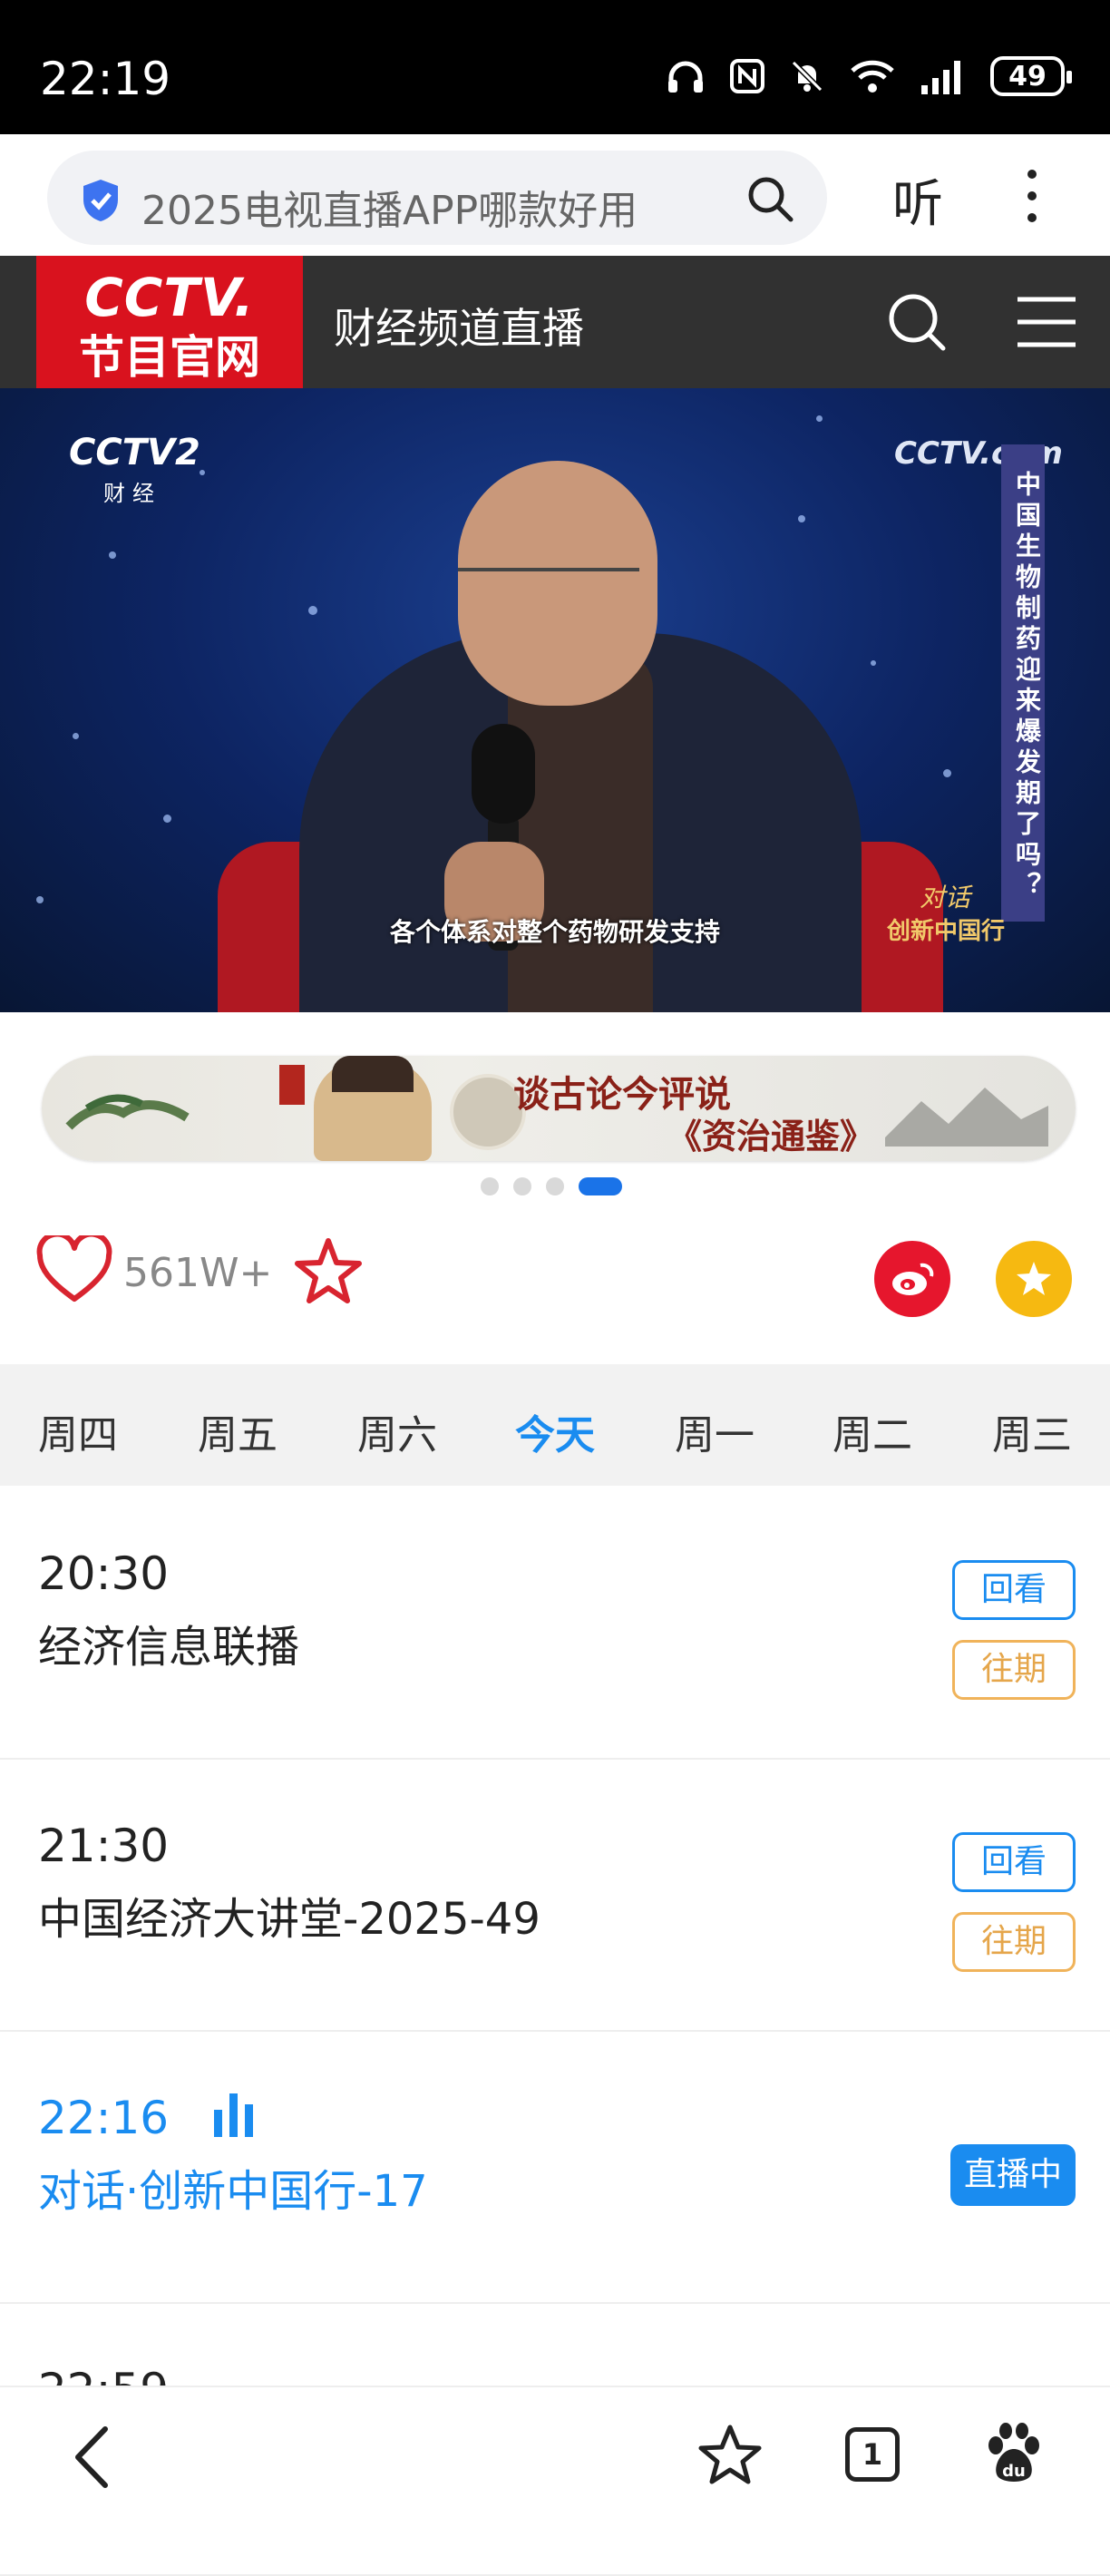 This screenshot has height=2576, width=1110. What do you see at coordinates (771, 1136) in the screenshot?
I see `banner-title-line2: 《资治通鉴》` at bounding box center [771, 1136].